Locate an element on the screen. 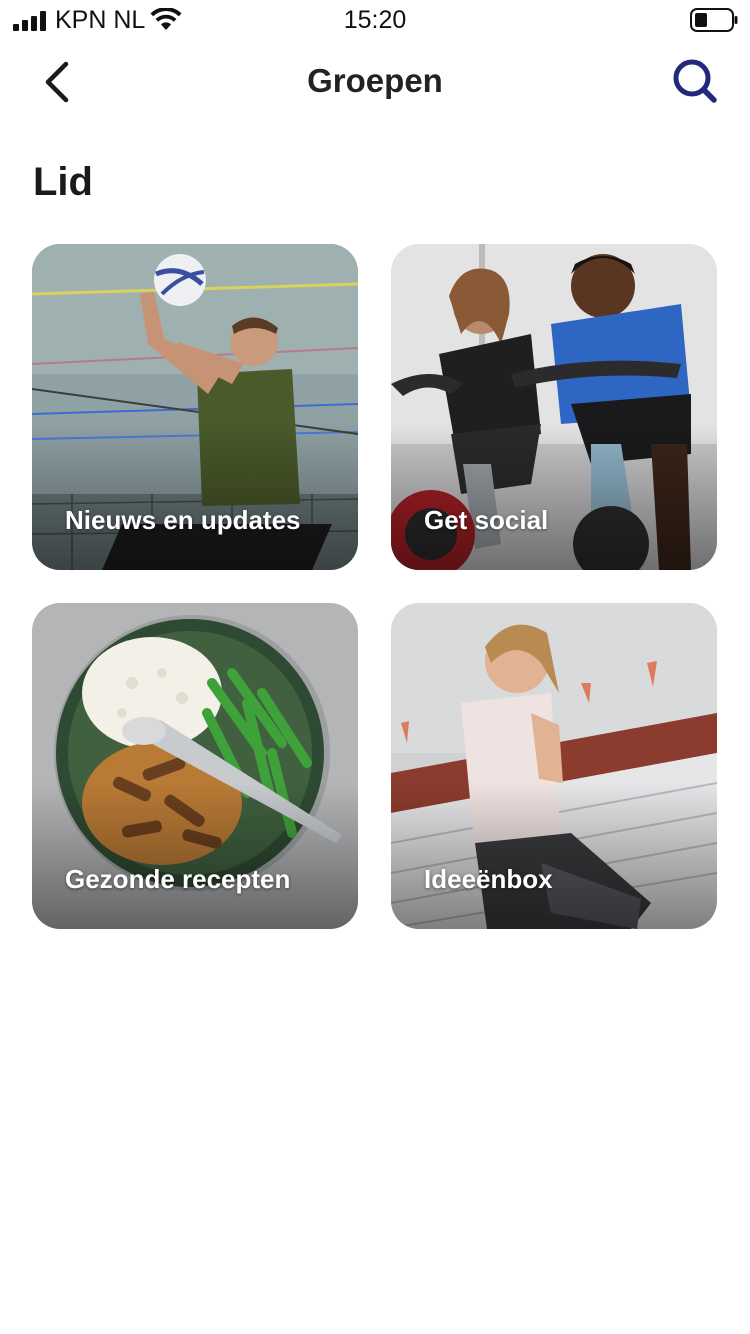 This screenshot has width=750, height=1334. section-title: Lid is located at coordinates (63, 182).